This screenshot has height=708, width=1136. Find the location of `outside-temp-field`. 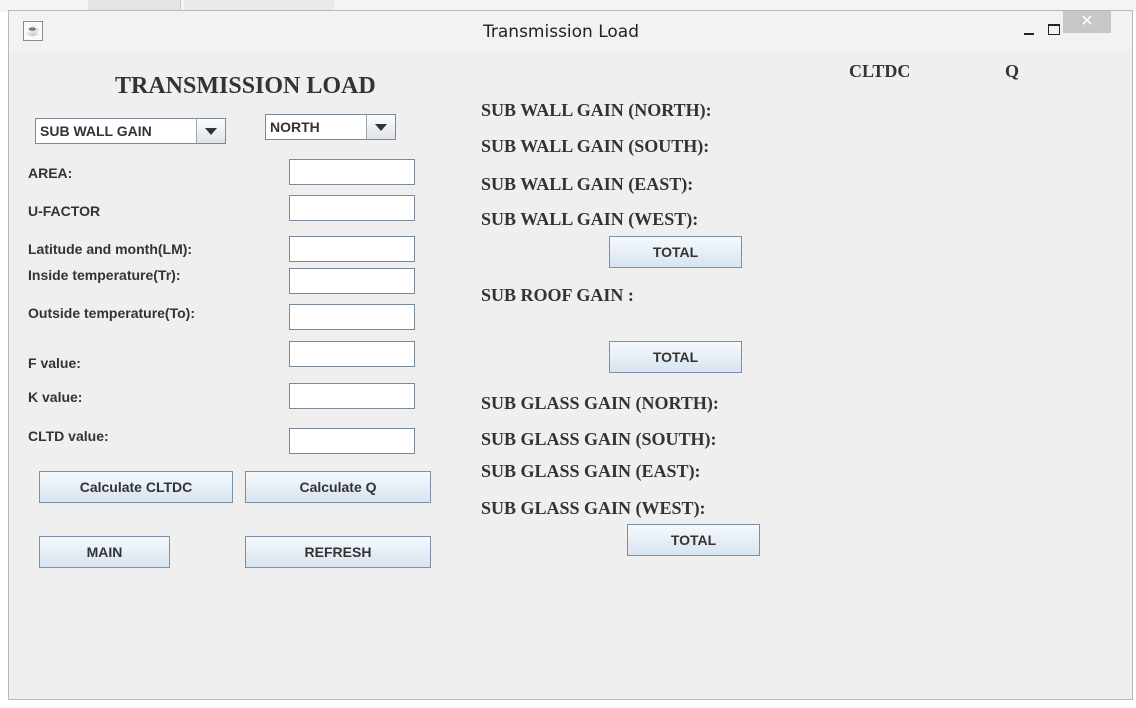

outside-temp-field is located at coordinates (352, 317).